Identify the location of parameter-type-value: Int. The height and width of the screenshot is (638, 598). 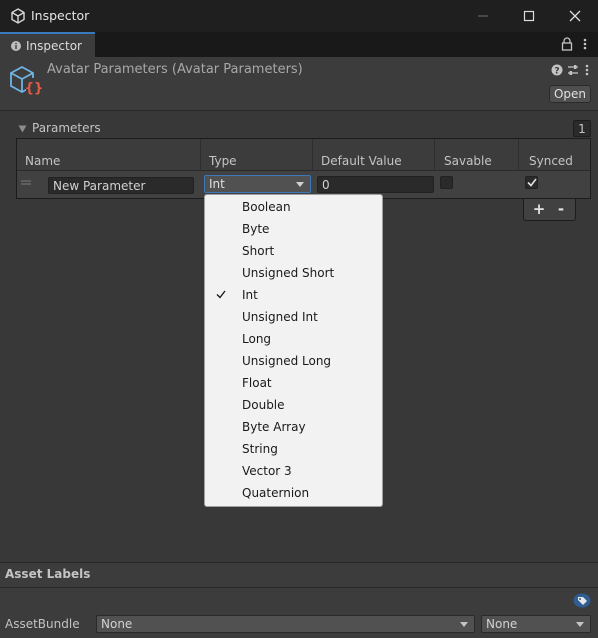
(217, 184).